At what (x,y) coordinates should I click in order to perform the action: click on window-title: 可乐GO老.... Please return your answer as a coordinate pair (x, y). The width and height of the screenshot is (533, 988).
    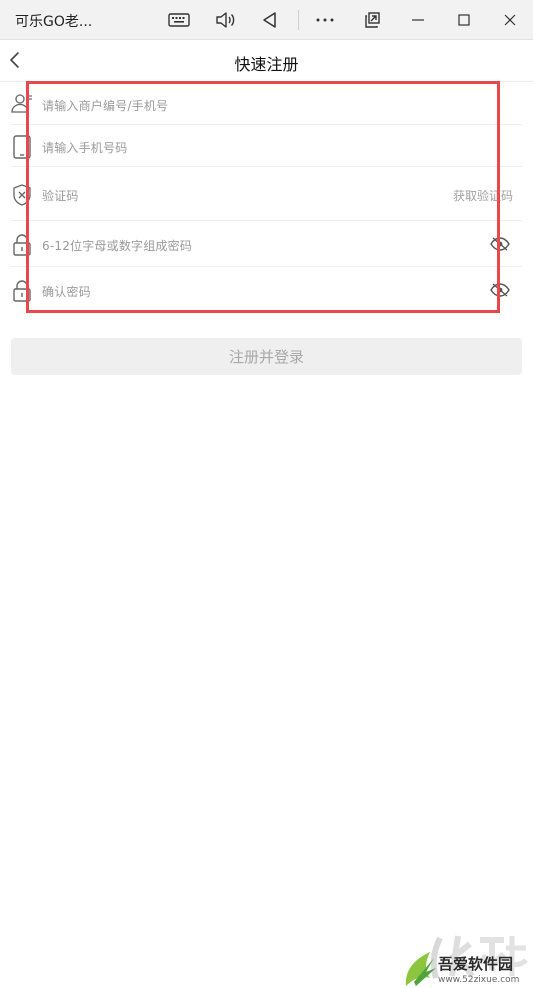
    Looking at the image, I should click on (54, 22).